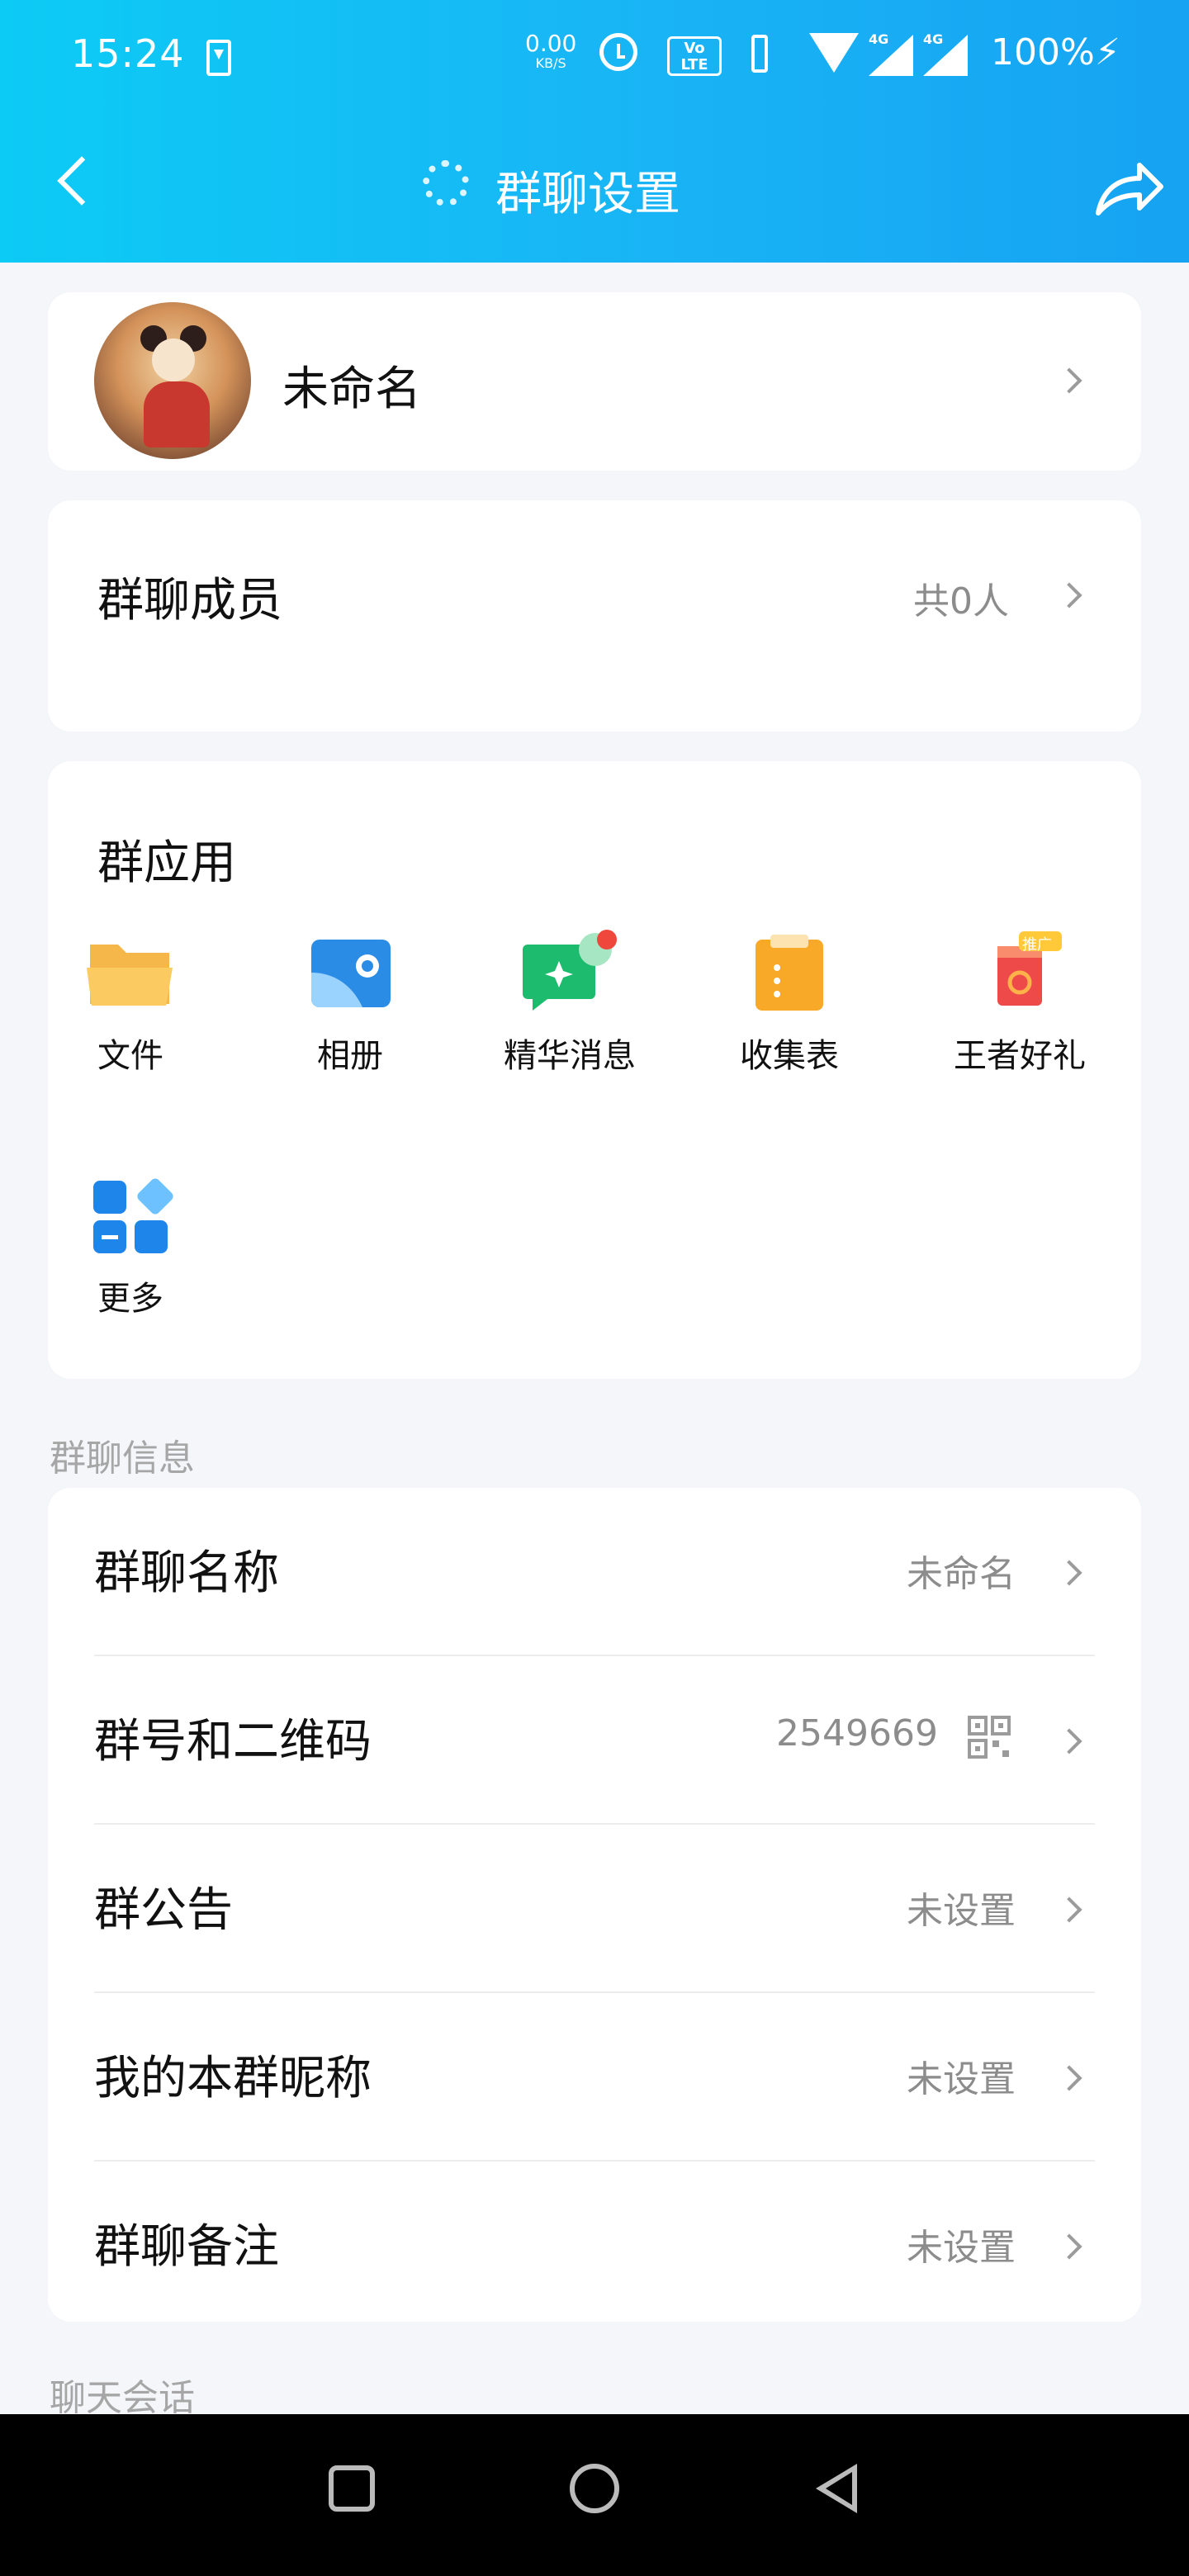 The height and width of the screenshot is (2576, 1189). I want to click on wifi-icon, so click(834, 53).